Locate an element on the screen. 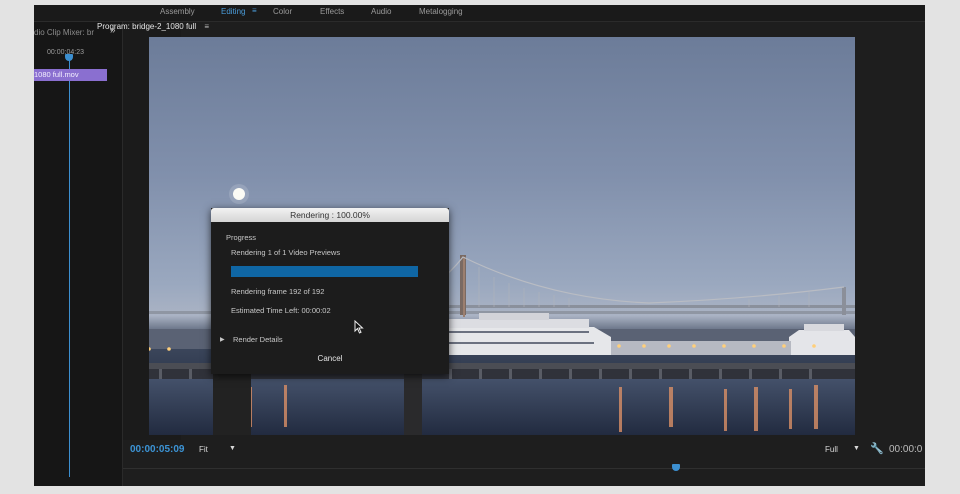  resolution-dropdown: Full is located at coordinates (831, 449).